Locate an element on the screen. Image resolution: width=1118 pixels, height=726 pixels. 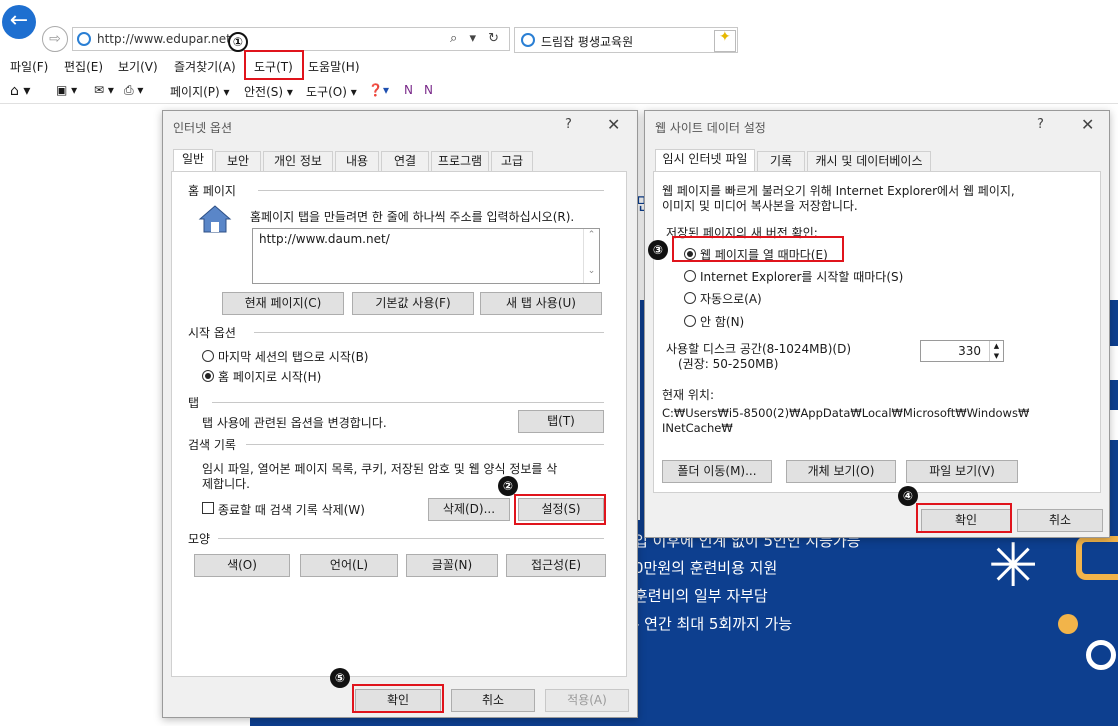
radio-on-start is located at coordinates (690, 276).